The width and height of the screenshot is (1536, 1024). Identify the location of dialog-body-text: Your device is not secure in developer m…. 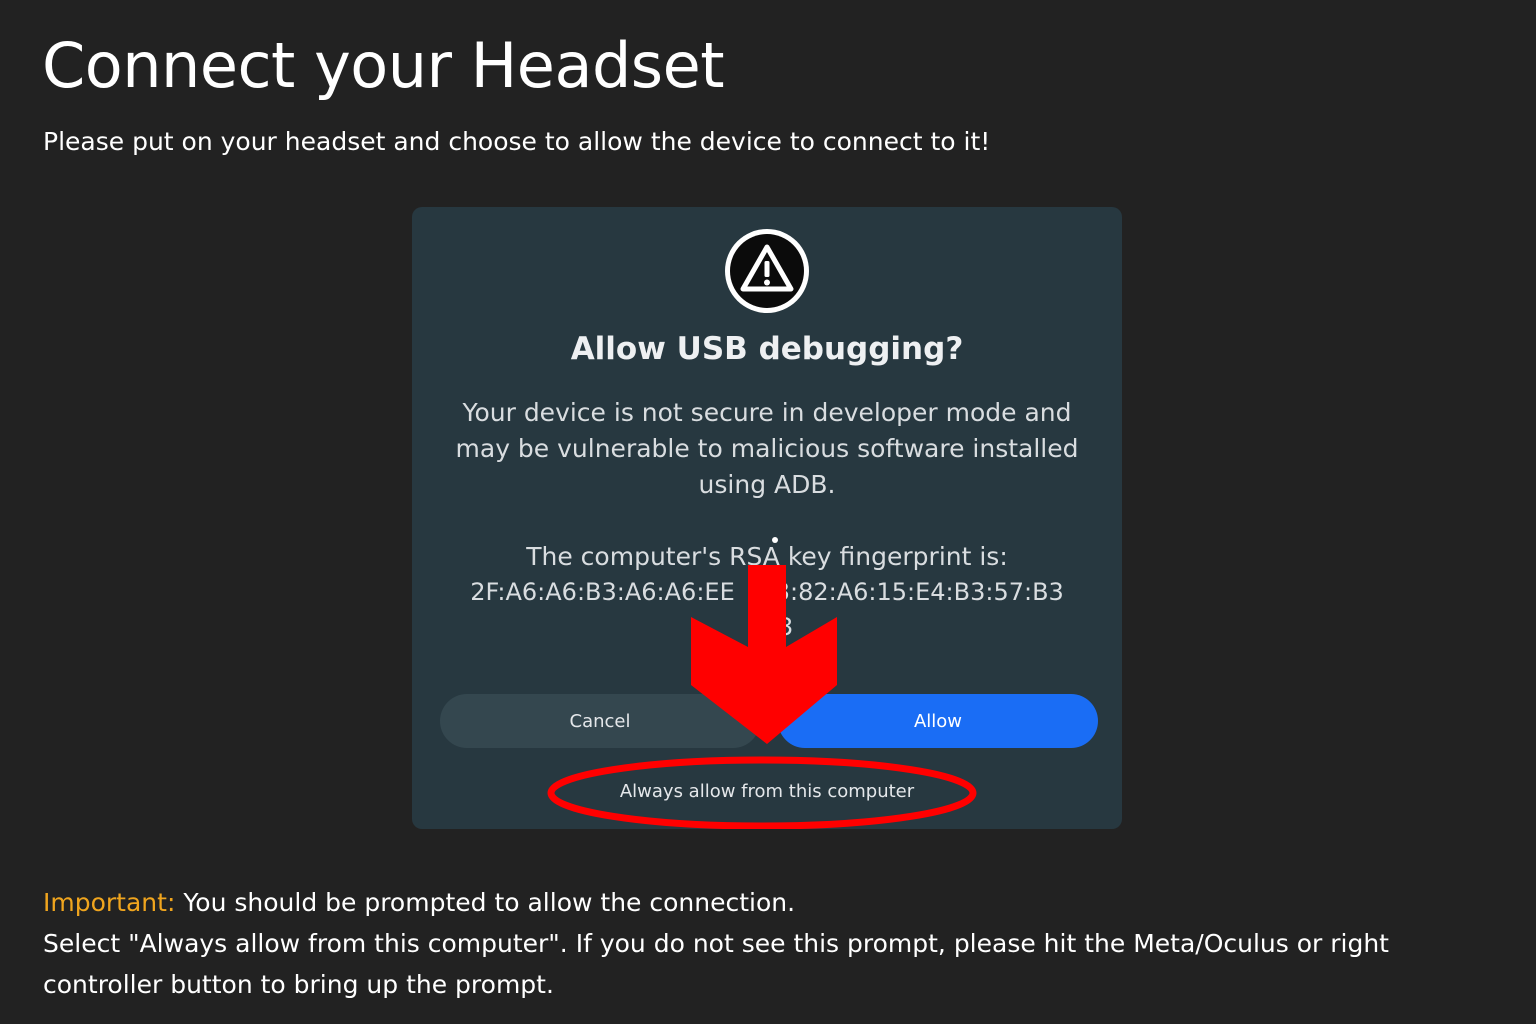
(767, 448).